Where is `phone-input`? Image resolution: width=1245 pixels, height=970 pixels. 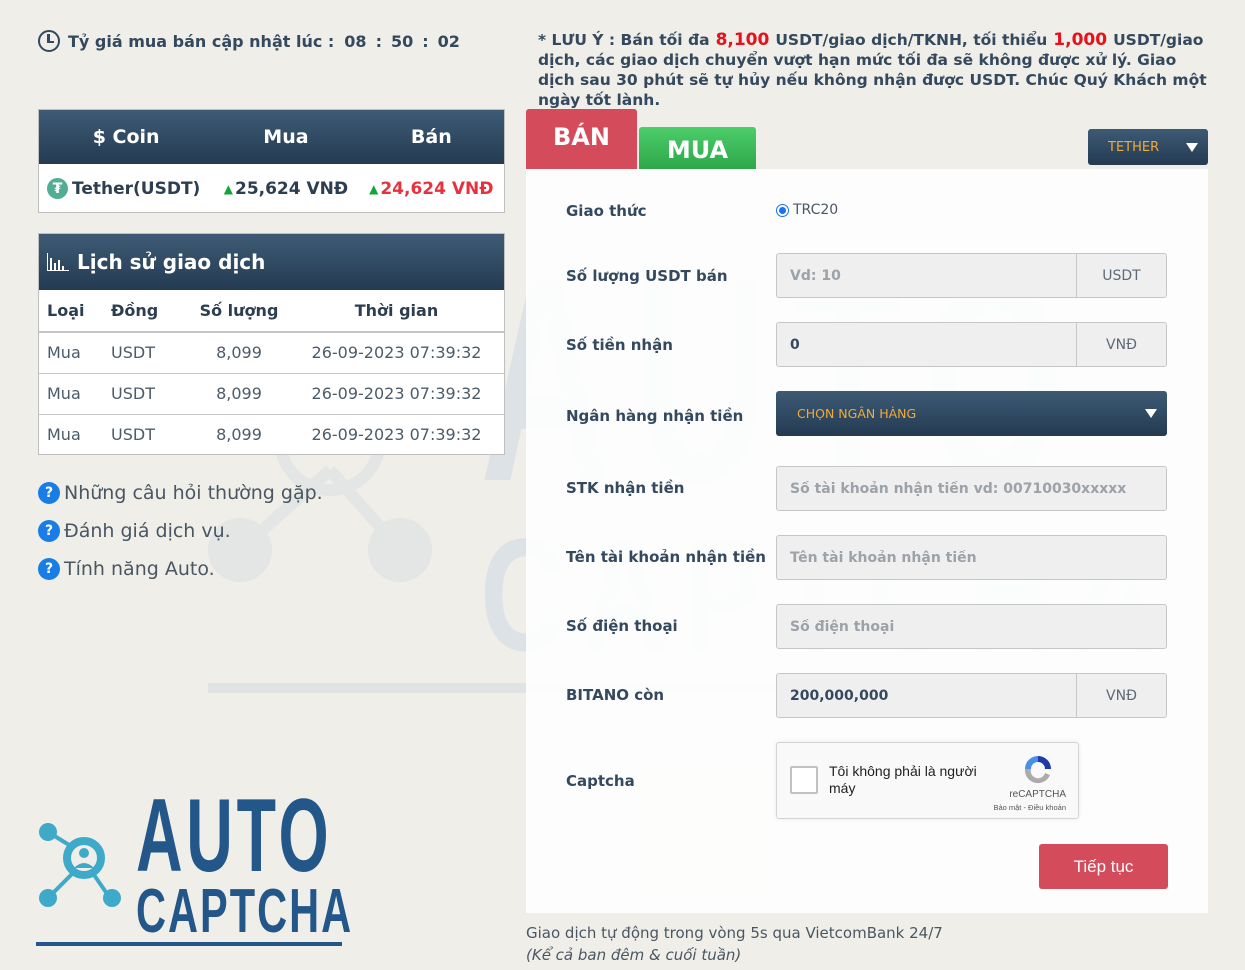
phone-input is located at coordinates (971, 626).